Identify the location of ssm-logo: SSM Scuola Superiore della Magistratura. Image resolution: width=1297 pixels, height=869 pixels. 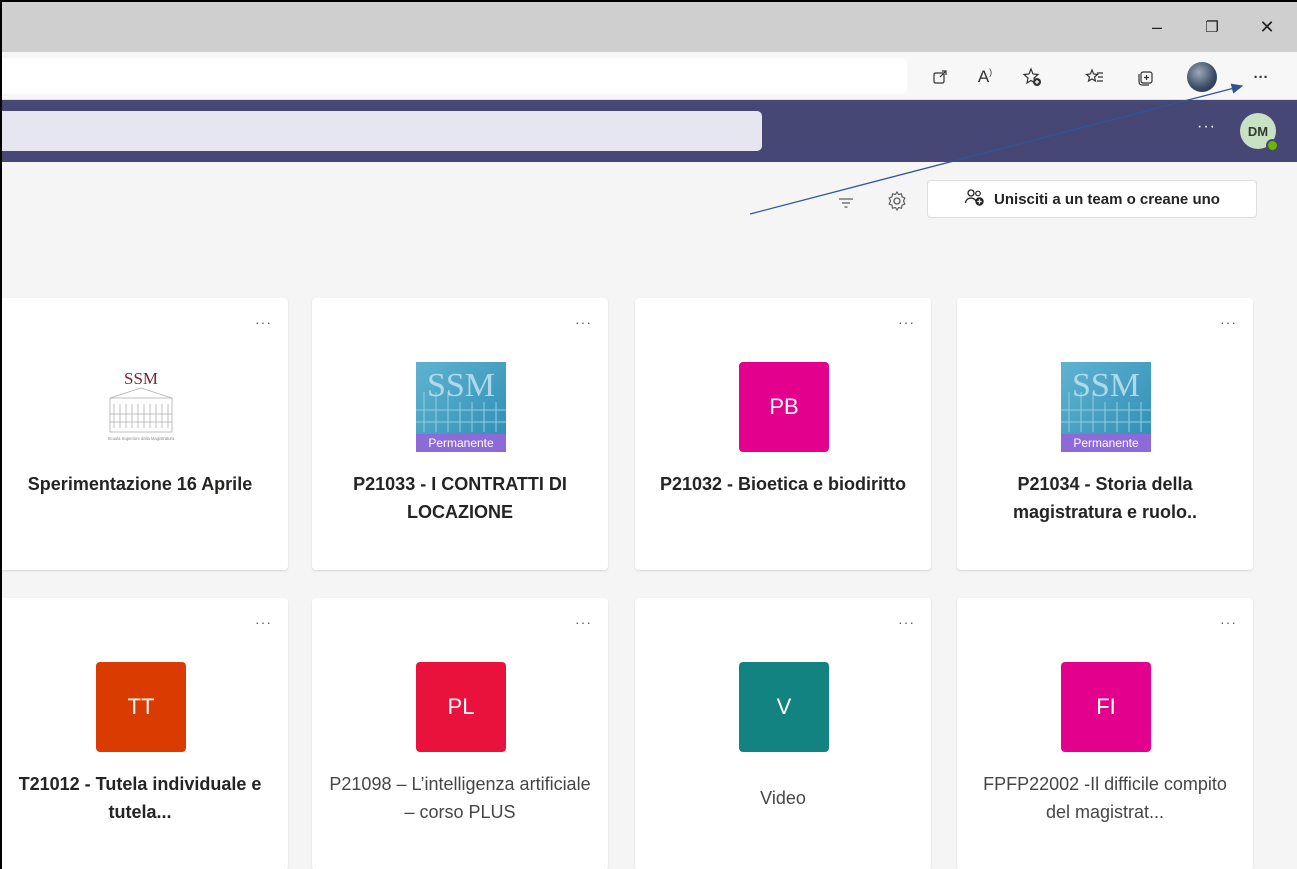
(141, 407).